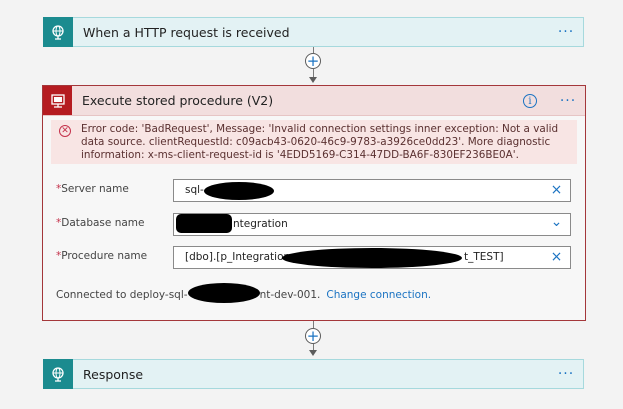 The image size is (623, 409). I want to click on error-circle-icon: ✕, so click(65, 131).